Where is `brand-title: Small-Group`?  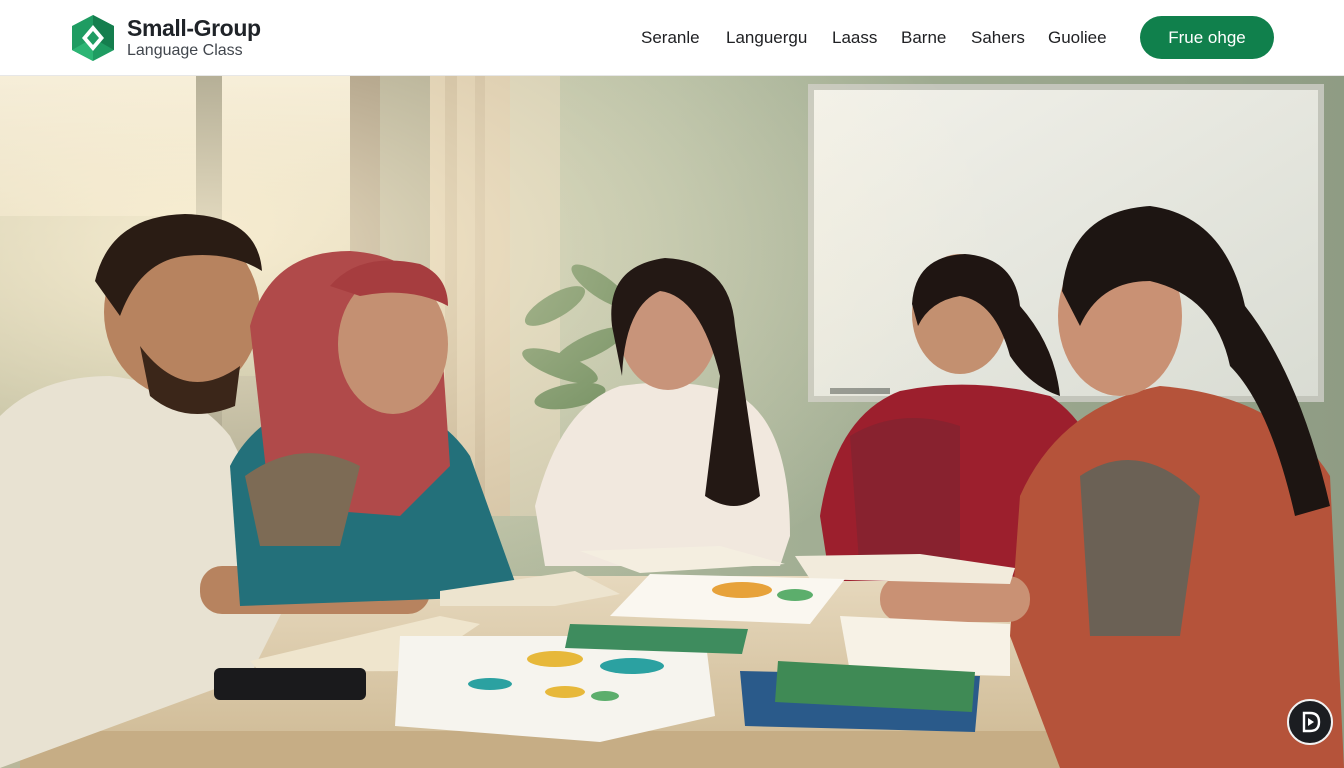
brand-title: Small-Group is located at coordinates (194, 28).